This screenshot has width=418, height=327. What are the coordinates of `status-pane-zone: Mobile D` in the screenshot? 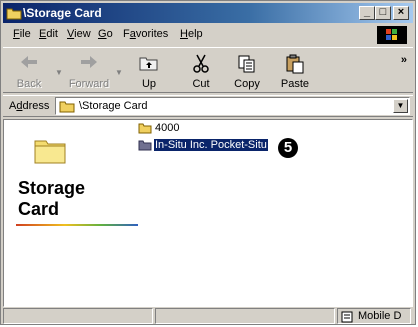 It's located at (374, 316).